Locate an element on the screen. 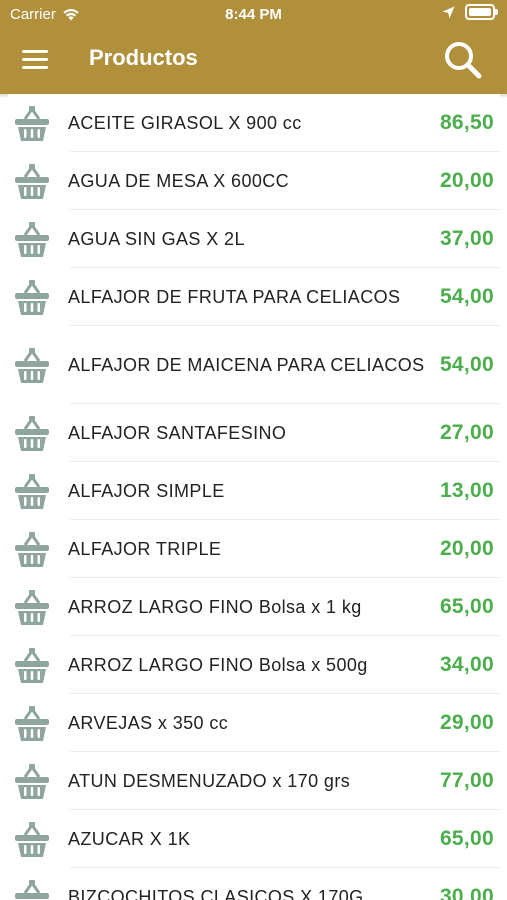  product-price: 86,50 is located at coordinates (466, 122).